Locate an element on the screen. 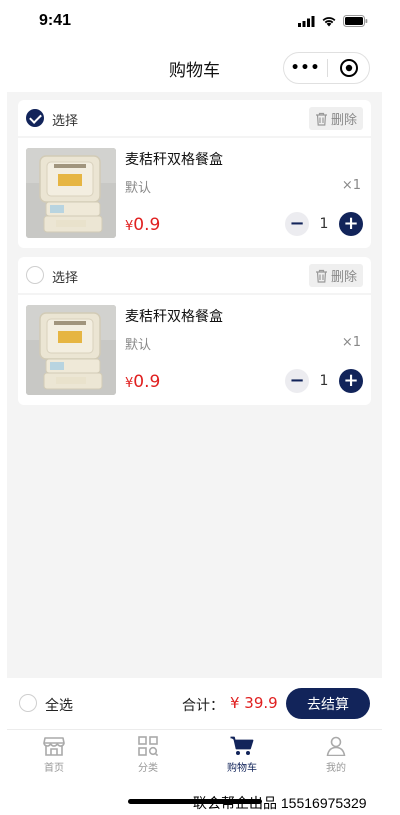  checkout-button: 去结算 is located at coordinates (328, 703).